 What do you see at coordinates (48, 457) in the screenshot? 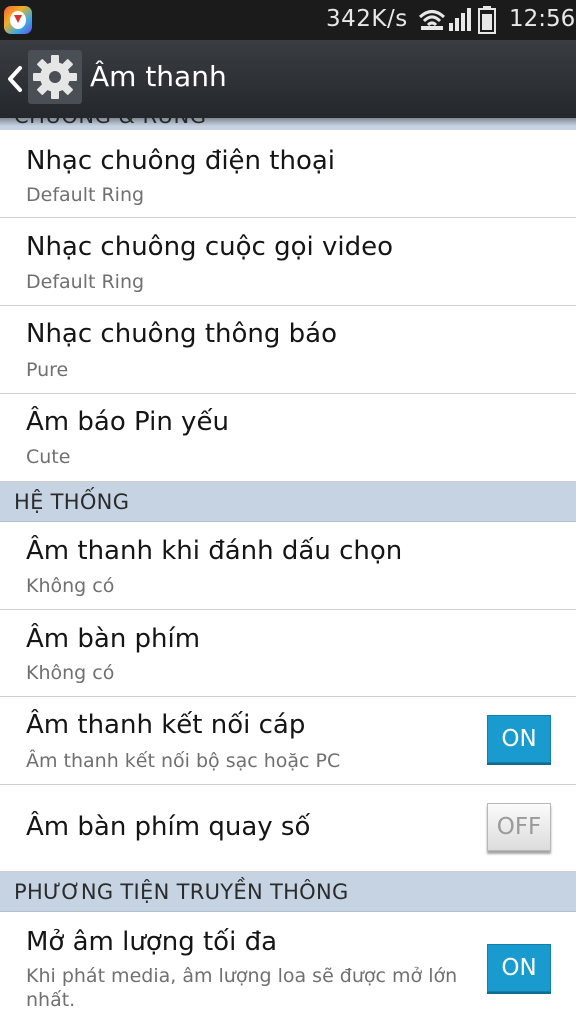
I see `setting-value: Cute` at bounding box center [48, 457].